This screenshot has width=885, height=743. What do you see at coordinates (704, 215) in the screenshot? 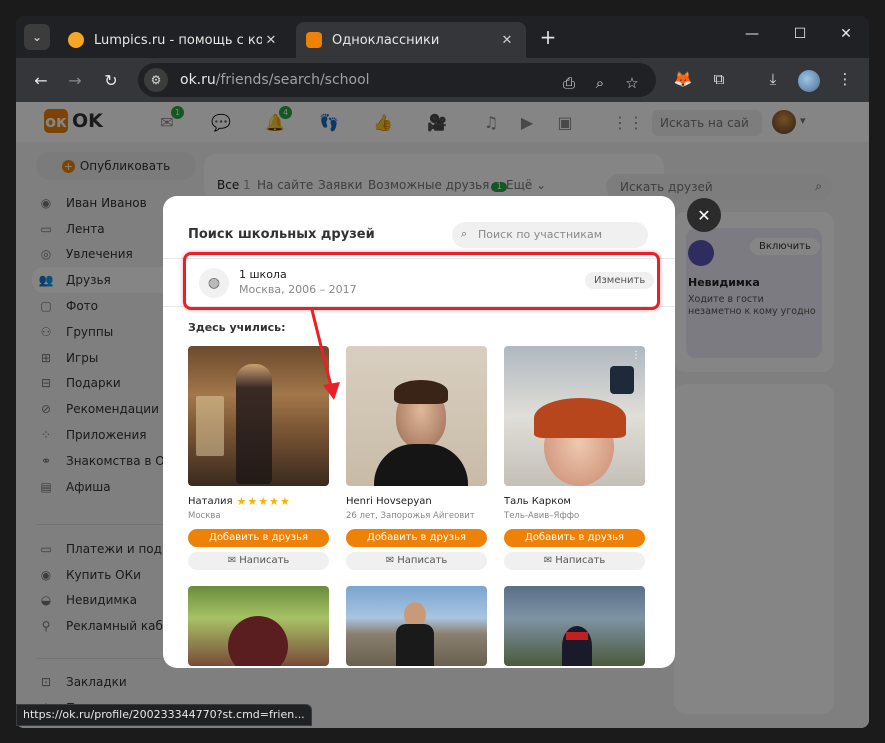
I see `close-modal-icon: ✕` at bounding box center [704, 215].